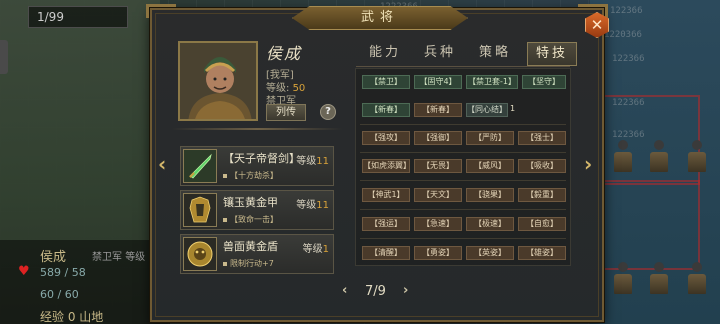 The height and width of the screenshot is (324, 720). What do you see at coordinates (257, 129) in the screenshot?
I see `section-divider` at bounding box center [257, 129].